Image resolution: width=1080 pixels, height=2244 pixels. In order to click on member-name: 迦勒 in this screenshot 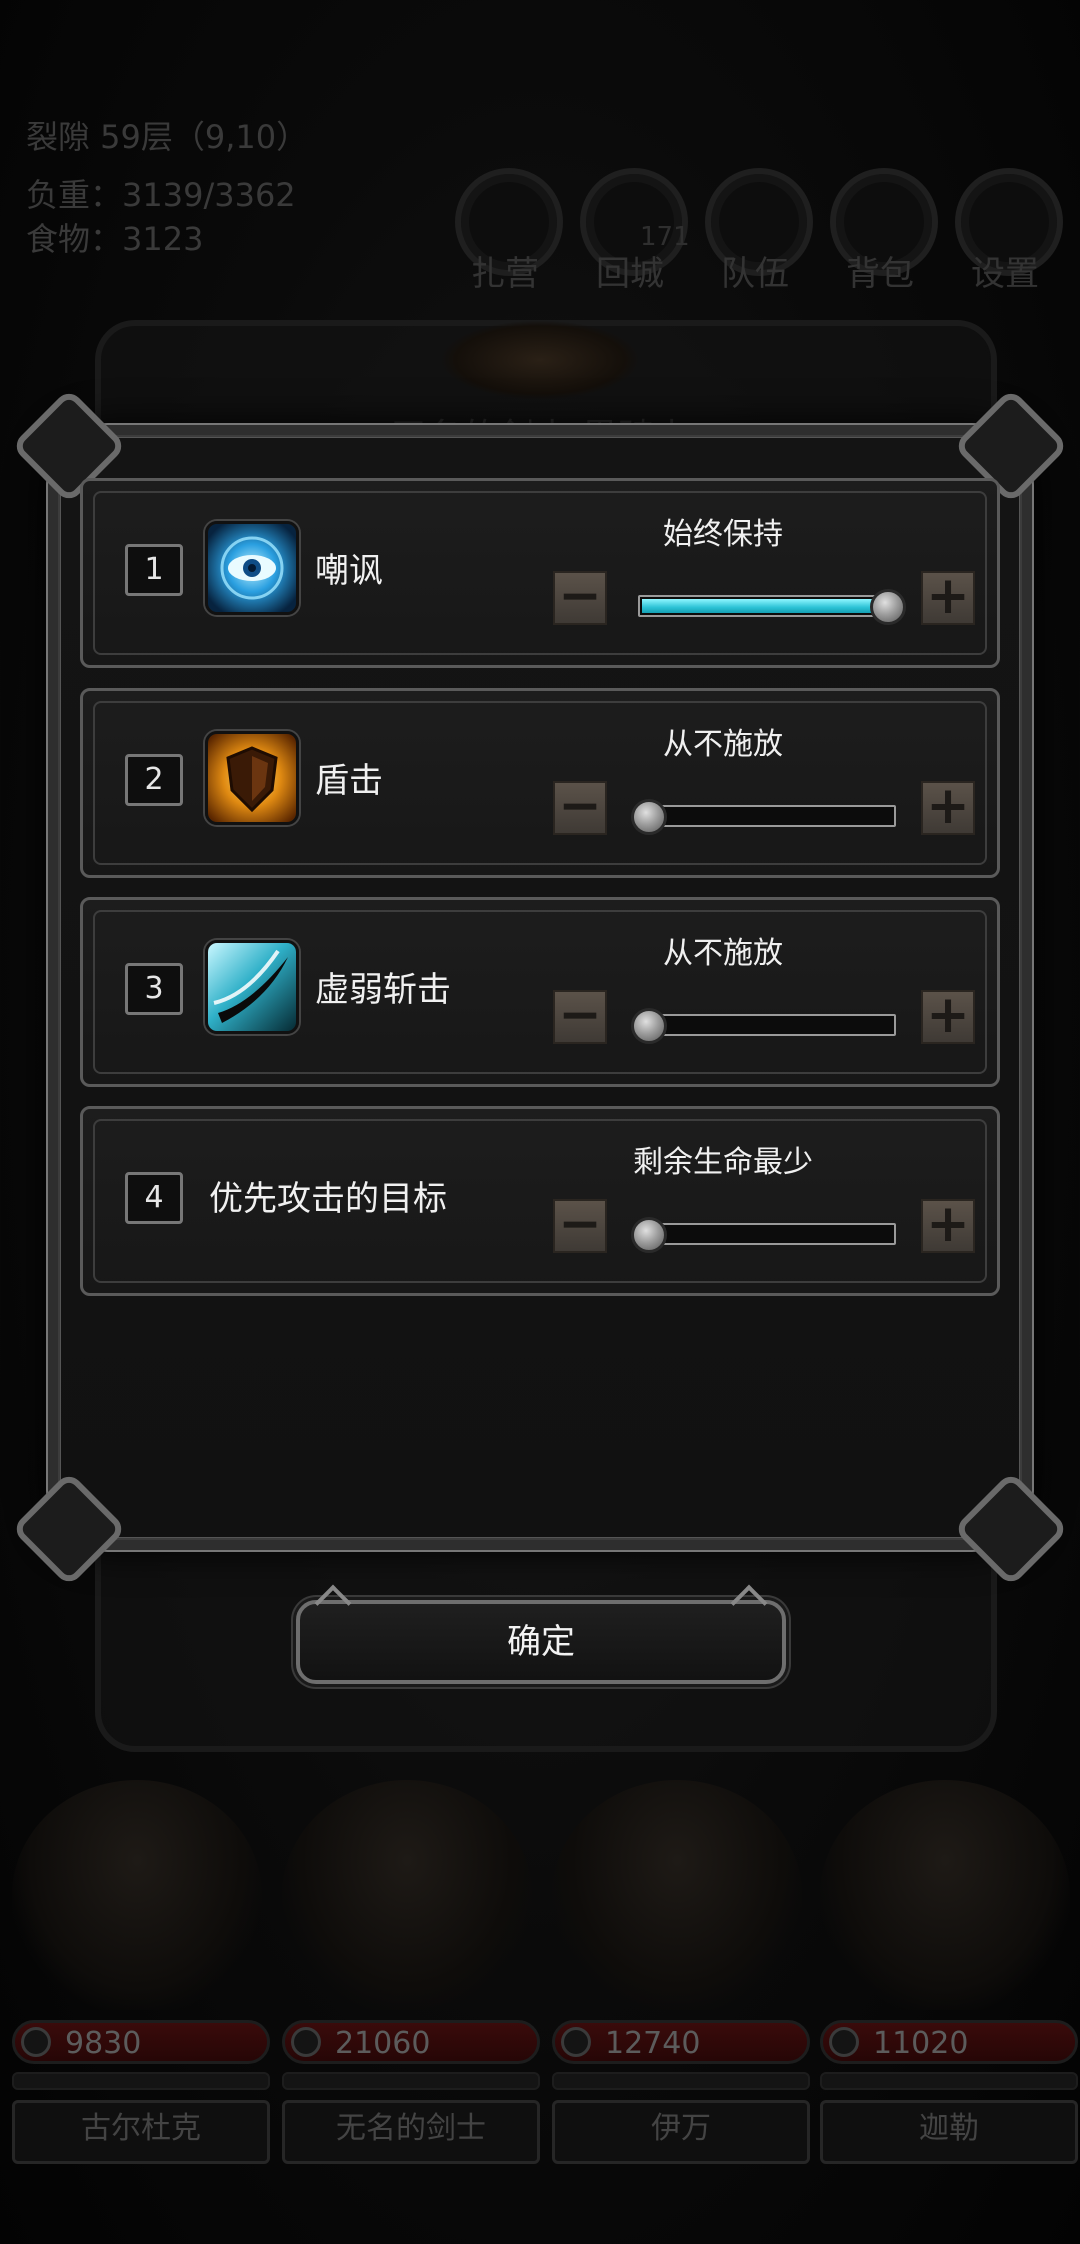, I will do `click(949, 2132)`.